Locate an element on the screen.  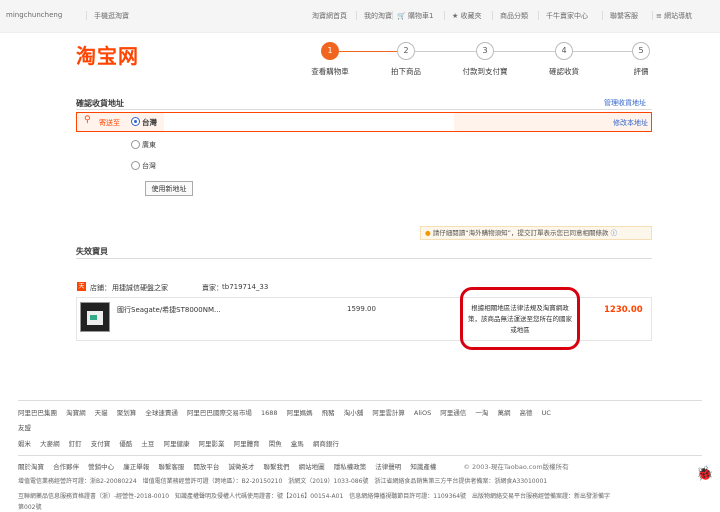
send-to-label: 寄送至 is located at coordinates (109, 123).